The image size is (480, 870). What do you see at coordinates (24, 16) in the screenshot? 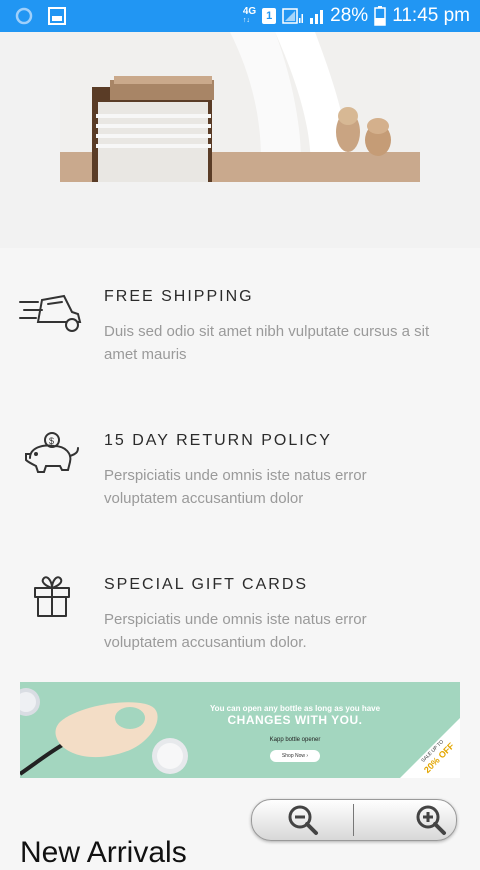
I see `sync-icon` at bounding box center [24, 16].